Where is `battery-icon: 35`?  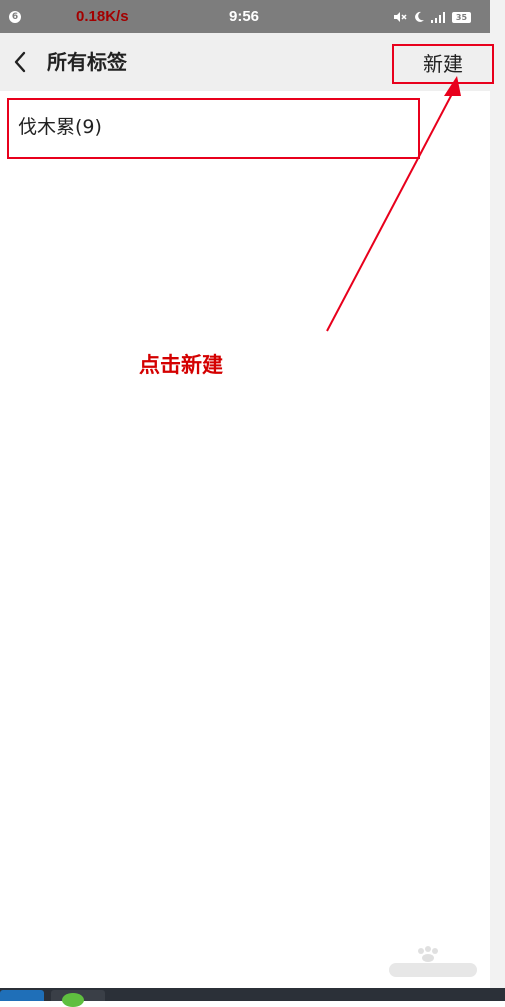 battery-icon: 35 is located at coordinates (461, 17).